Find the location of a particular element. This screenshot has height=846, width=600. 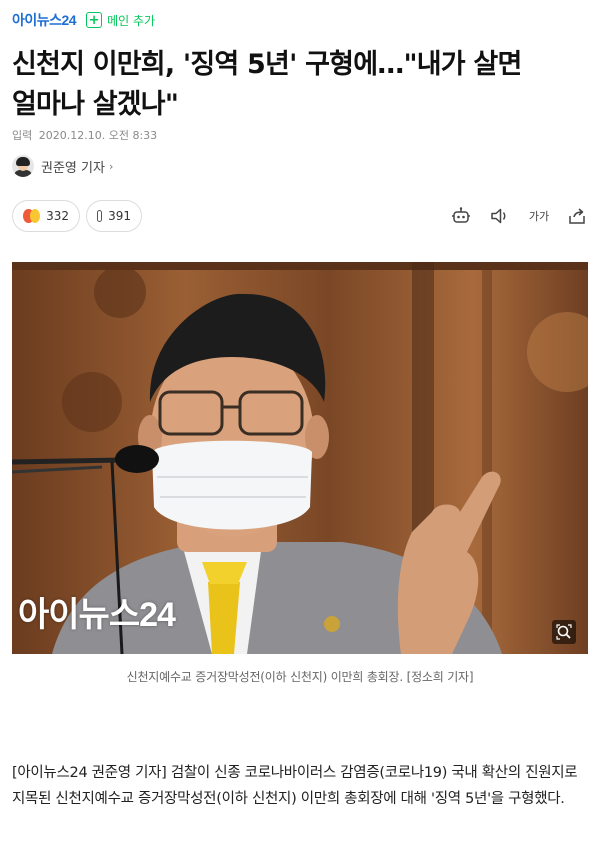

reaction-count: 332 is located at coordinates (57, 216).